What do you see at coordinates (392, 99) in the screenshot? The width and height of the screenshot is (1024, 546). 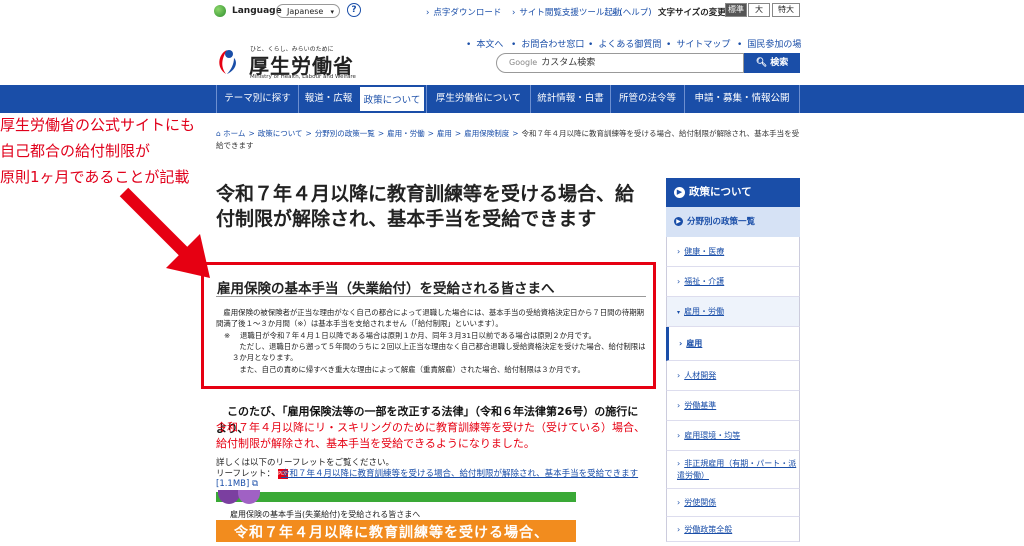 I see `nav-policy: 政策について` at bounding box center [392, 99].